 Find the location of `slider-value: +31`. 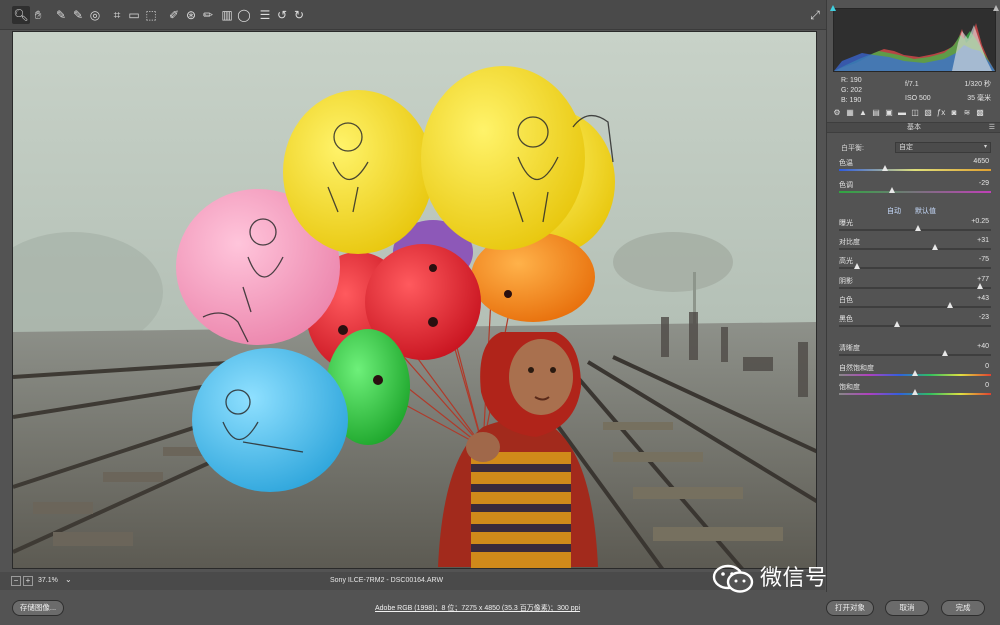

slider-value: +31 is located at coordinates (983, 240).